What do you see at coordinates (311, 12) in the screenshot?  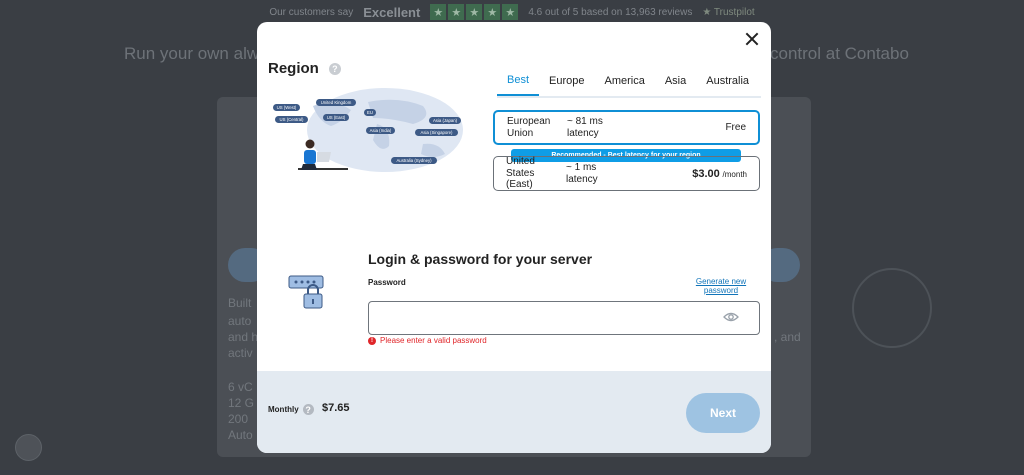 I see `customers-say-text: Our customers say` at bounding box center [311, 12].